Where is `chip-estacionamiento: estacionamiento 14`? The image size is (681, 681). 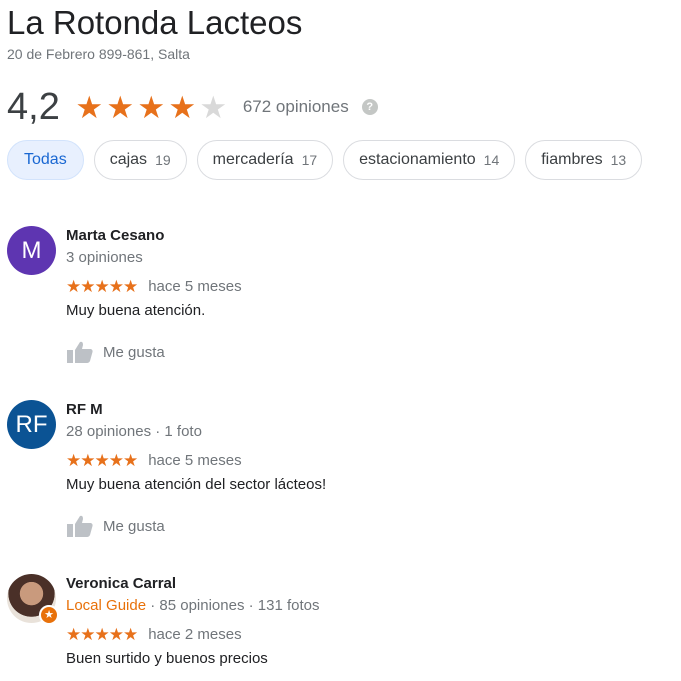 chip-estacionamiento: estacionamiento 14 is located at coordinates (429, 160).